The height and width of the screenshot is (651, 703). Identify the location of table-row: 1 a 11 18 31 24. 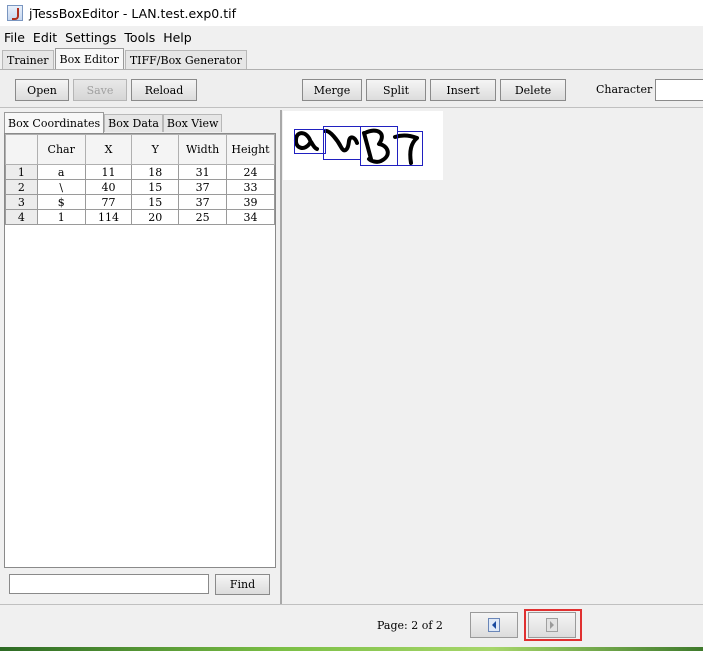
(140, 172).